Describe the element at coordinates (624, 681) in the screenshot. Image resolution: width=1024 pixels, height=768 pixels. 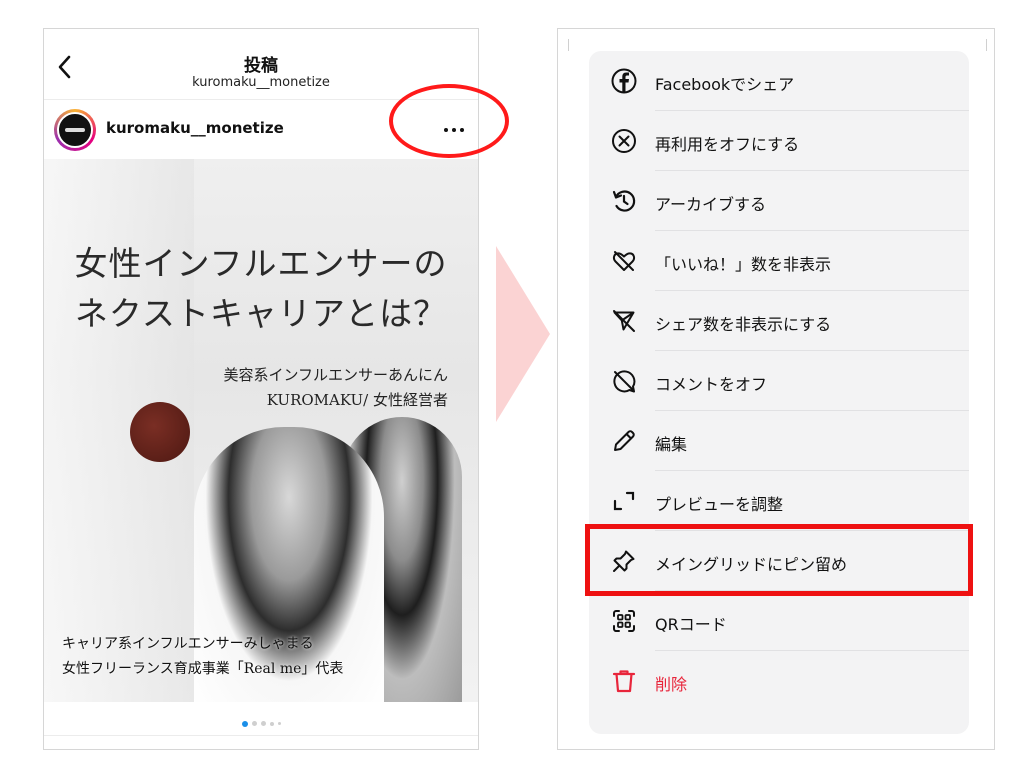
I see `trash-icon` at that location.